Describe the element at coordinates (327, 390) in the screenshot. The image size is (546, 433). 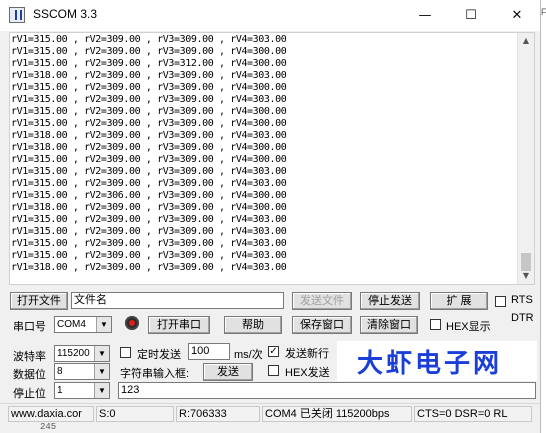
I see `send-text-input: 123` at that location.